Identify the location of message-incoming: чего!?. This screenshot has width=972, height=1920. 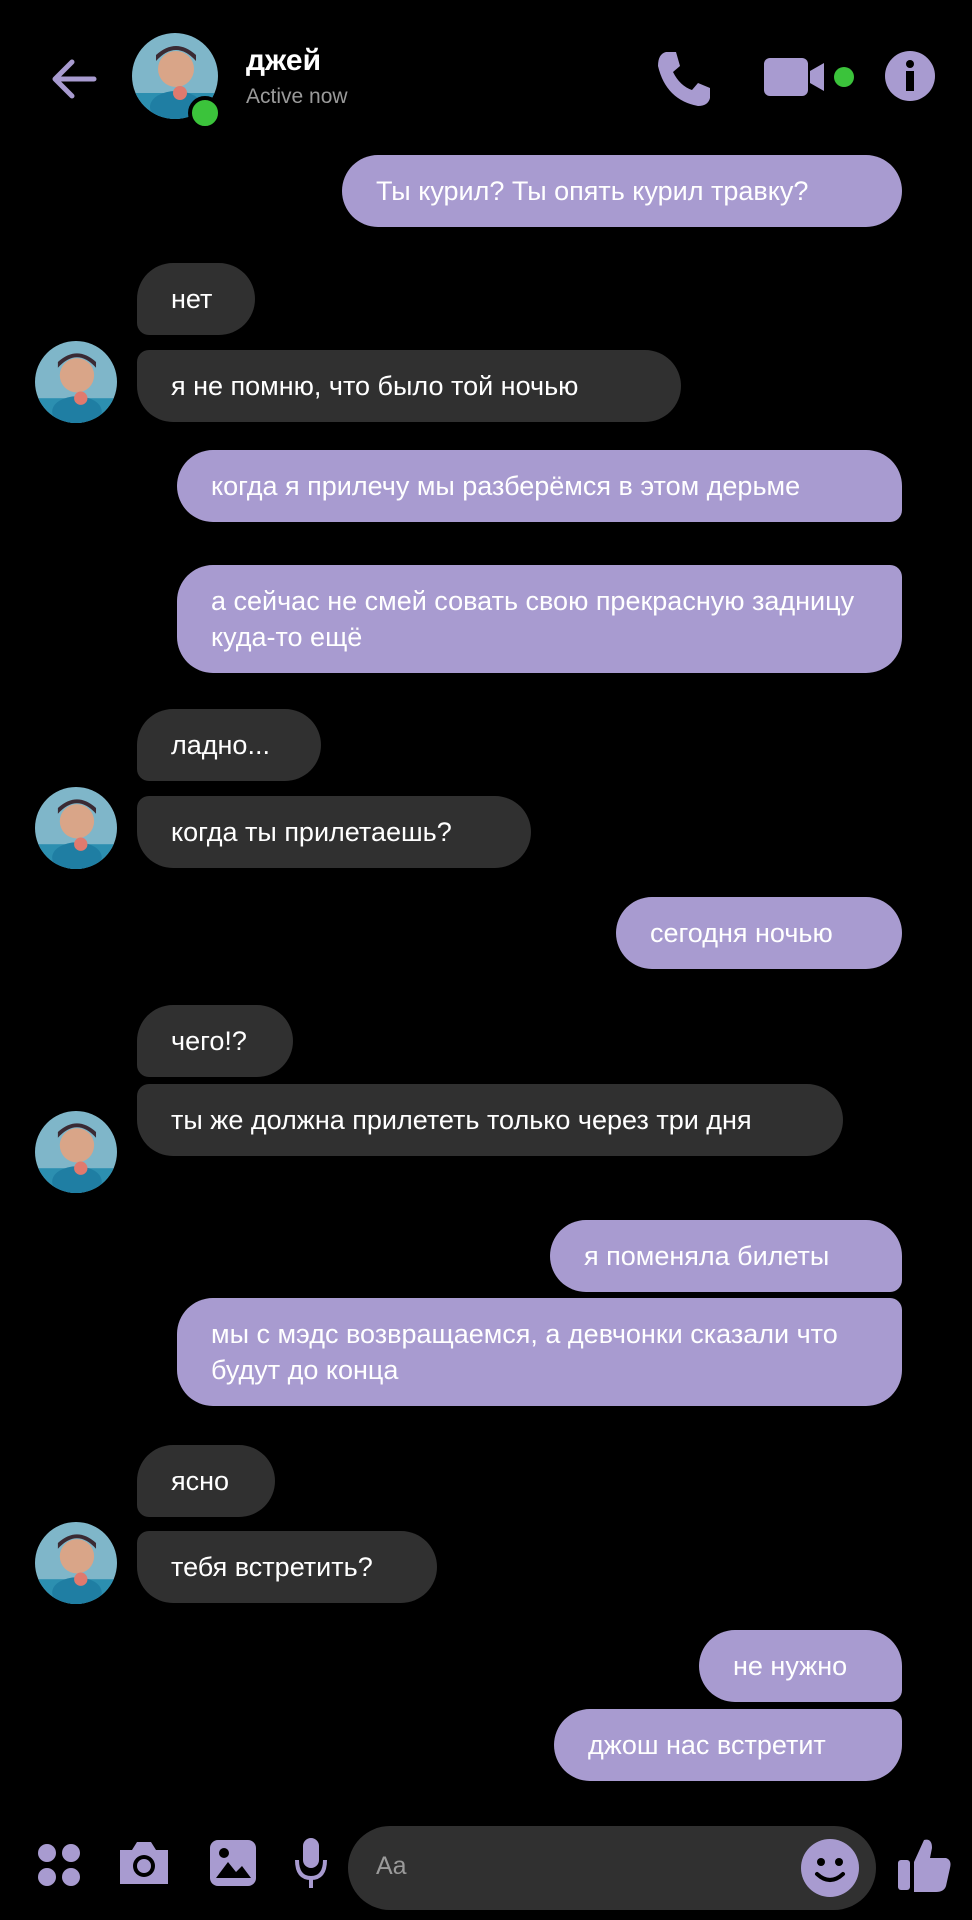
(215, 1041).